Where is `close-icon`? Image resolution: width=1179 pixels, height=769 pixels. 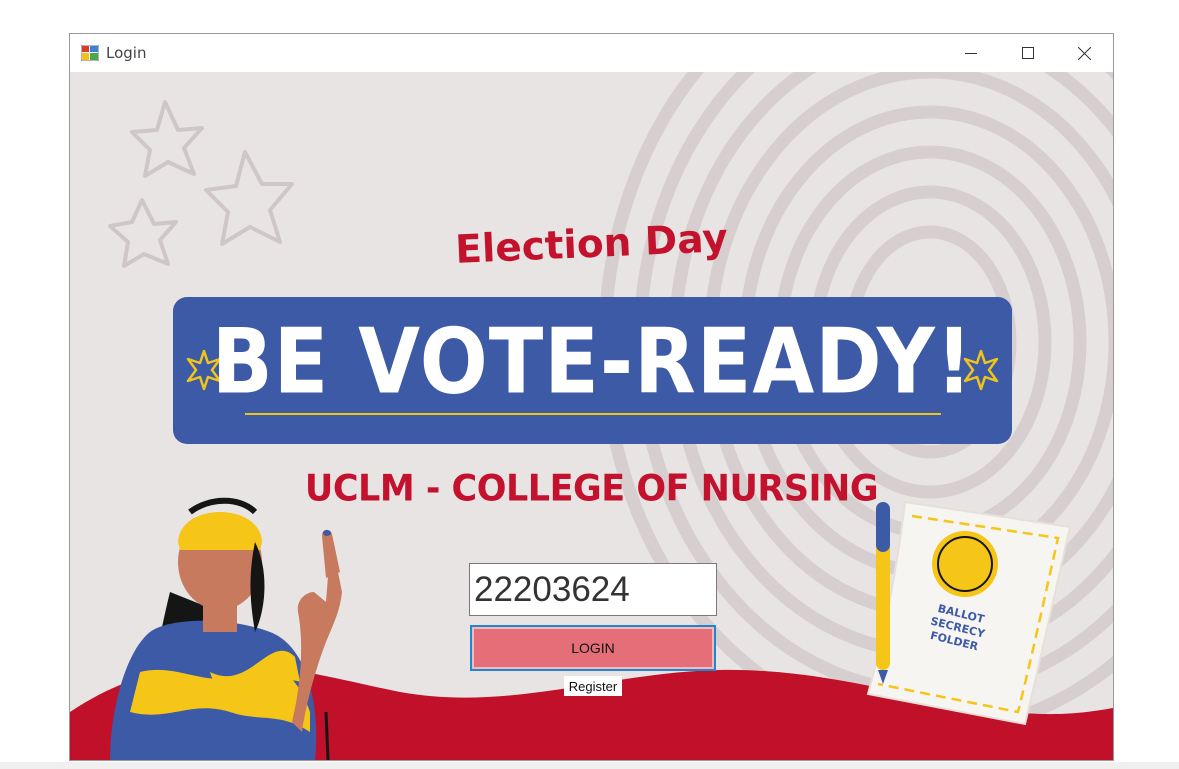 close-icon is located at coordinates (1084, 53).